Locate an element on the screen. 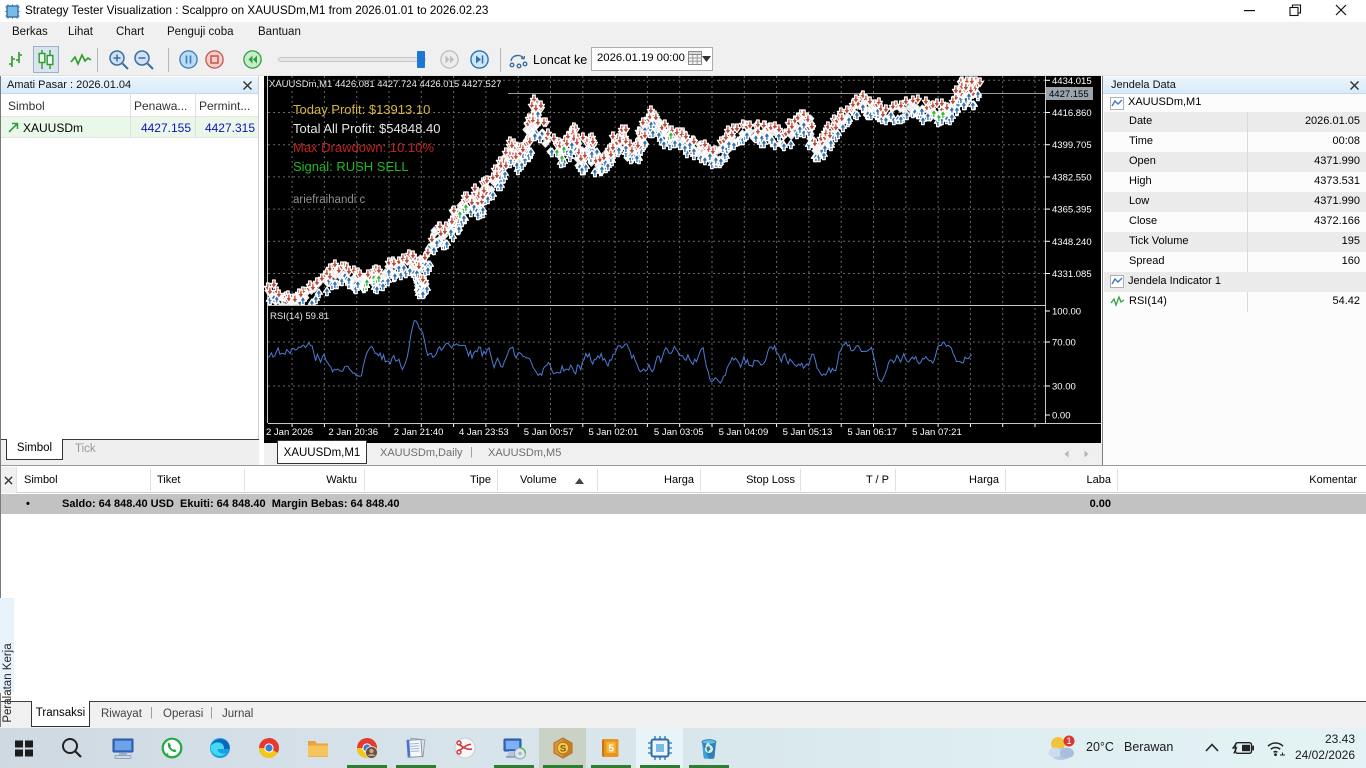  svg-text: 5 Jan 07:21 is located at coordinates (937, 432).